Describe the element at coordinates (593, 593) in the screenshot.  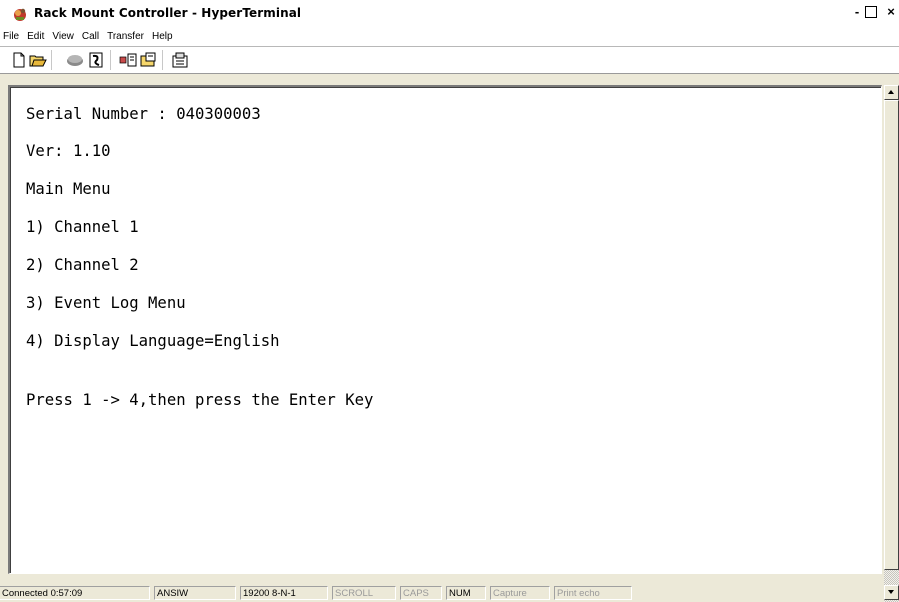
I see `status-print-echo: Print echo` at that location.